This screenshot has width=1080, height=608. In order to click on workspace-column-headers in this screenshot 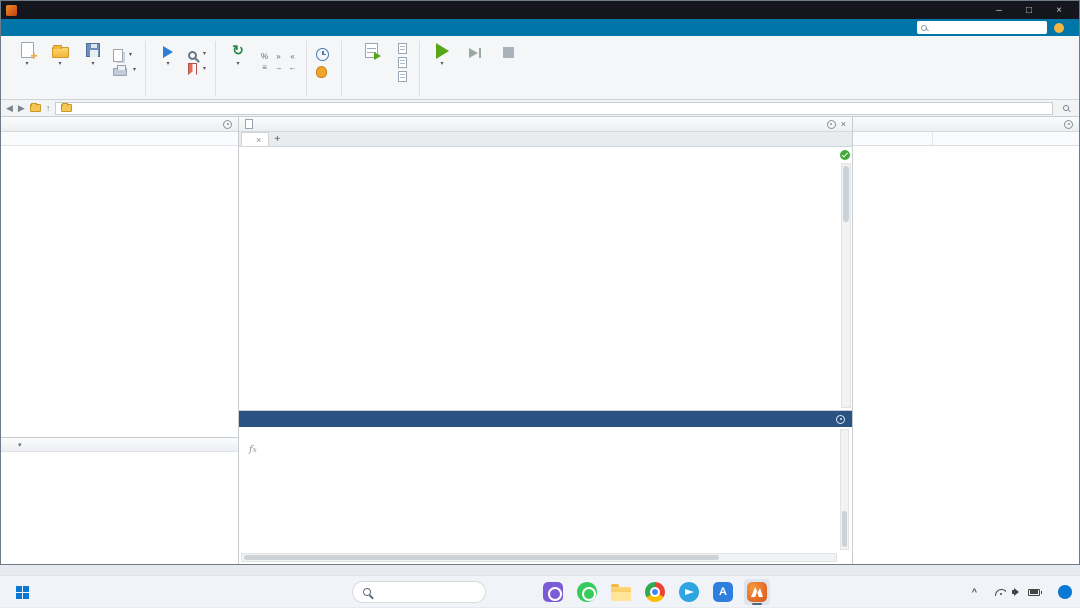, I will do `click(966, 139)`.